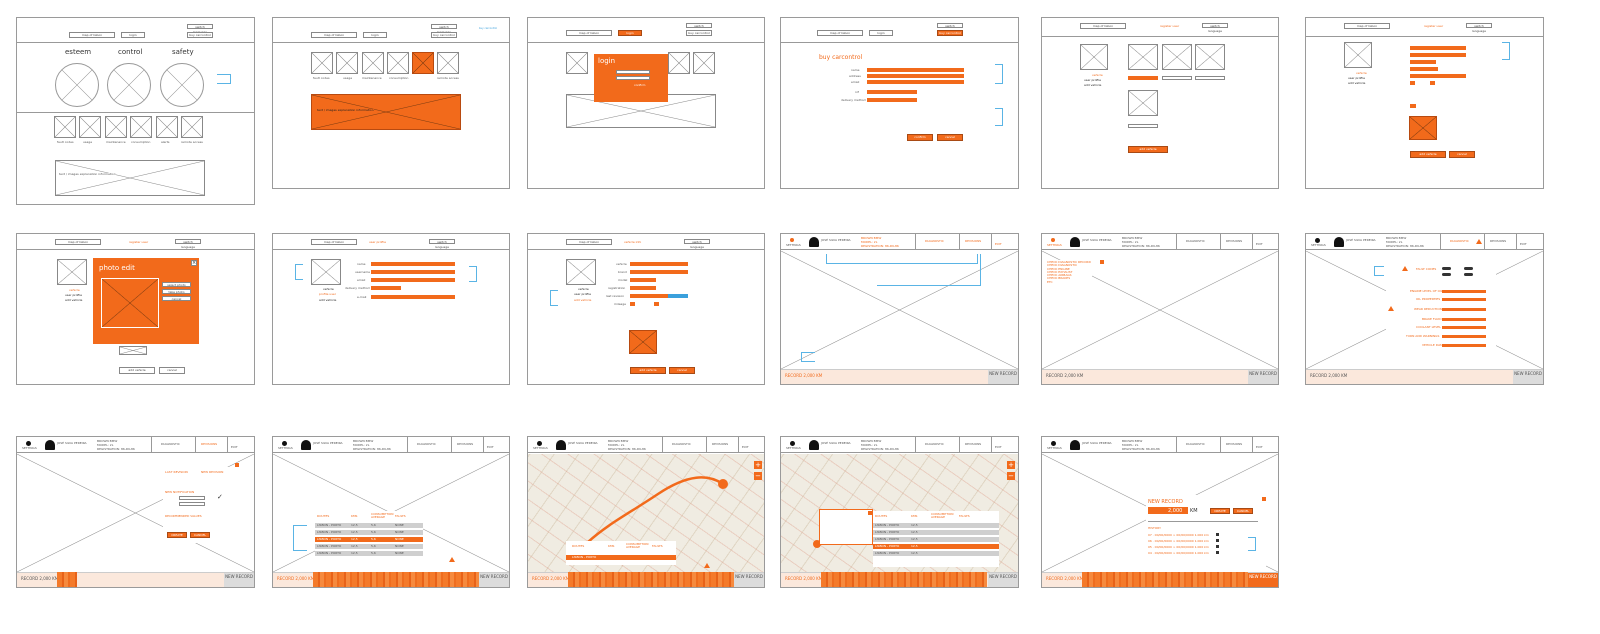 The image size is (1600, 634). Describe the element at coordinates (413, 264) in the screenshot. I see `name-input` at that location.